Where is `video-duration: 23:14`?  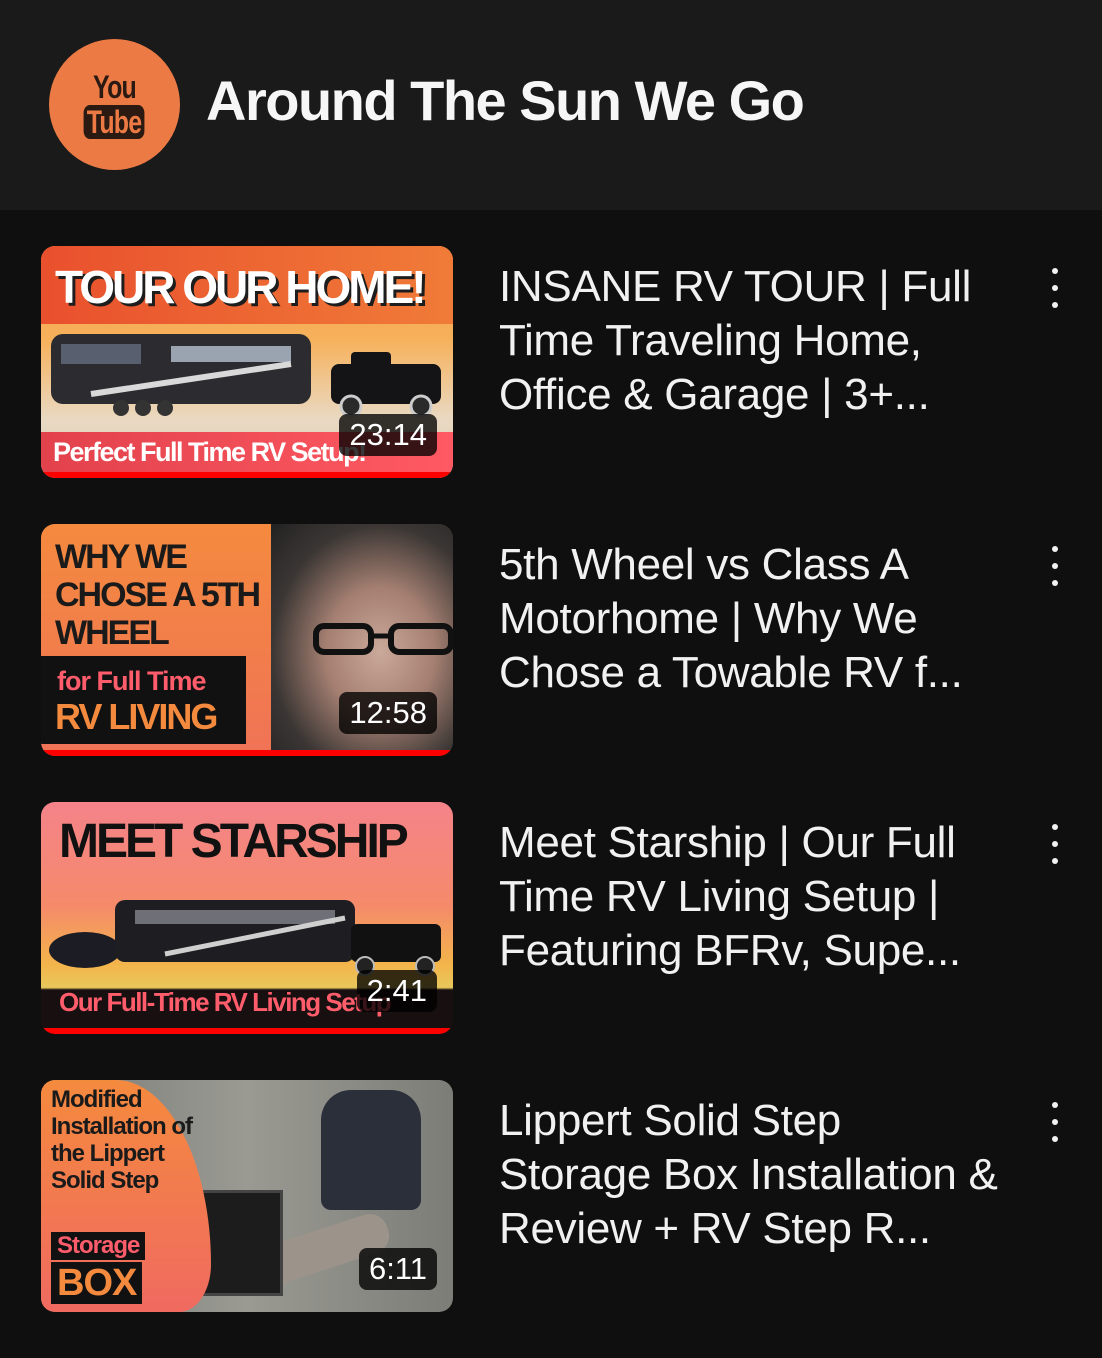
video-duration: 23:14 is located at coordinates (388, 435).